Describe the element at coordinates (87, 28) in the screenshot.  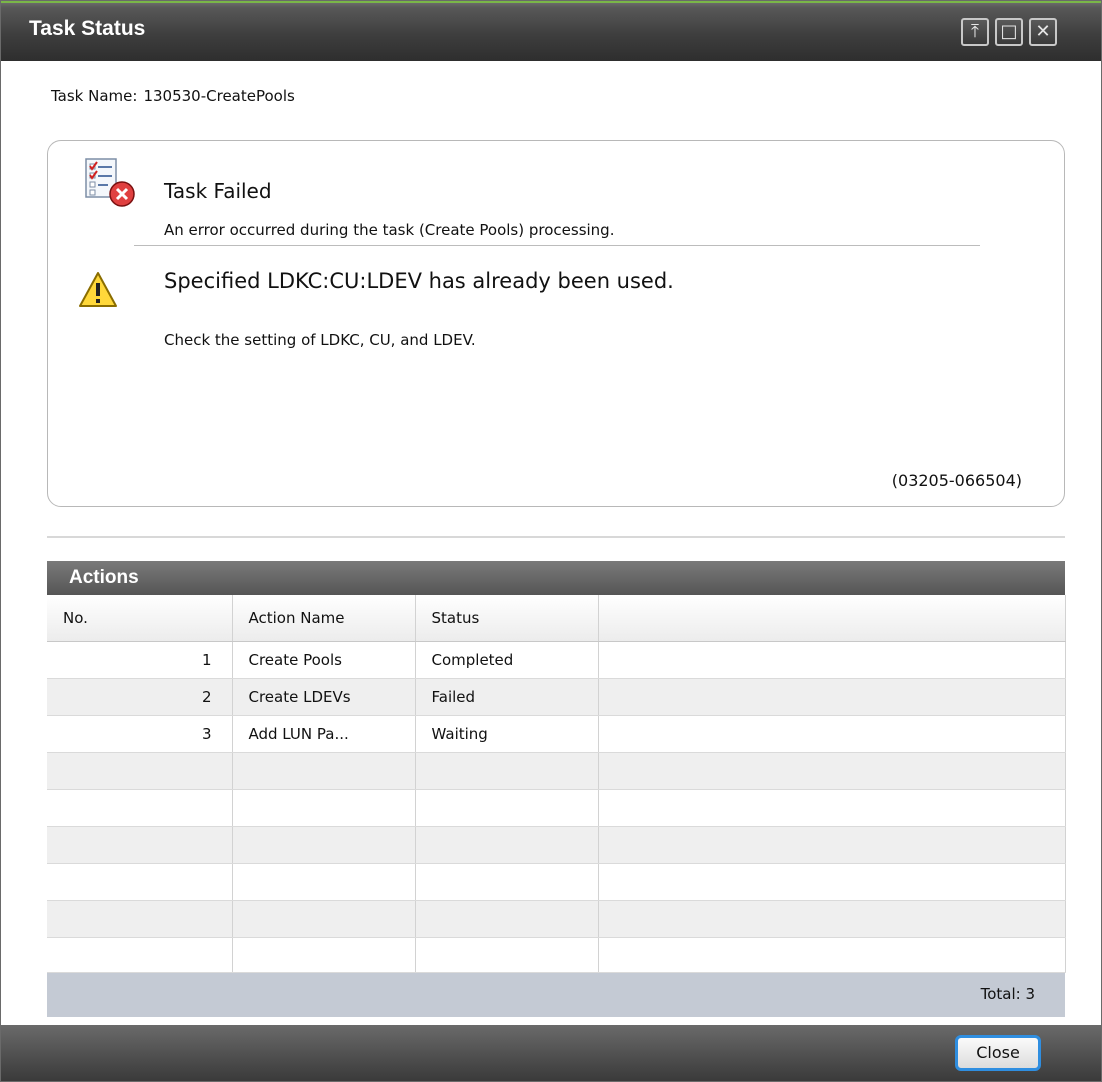
I see `window-title: Task Status` at that location.